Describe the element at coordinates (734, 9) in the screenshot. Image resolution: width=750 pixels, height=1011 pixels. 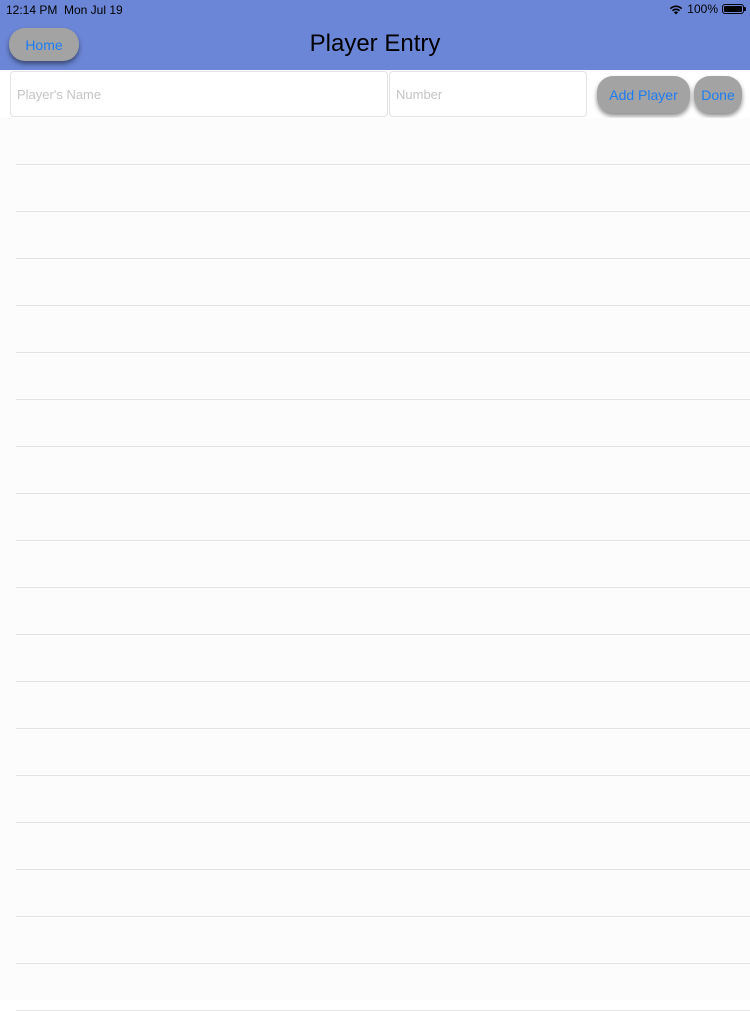
I see `battery-icon` at that location.